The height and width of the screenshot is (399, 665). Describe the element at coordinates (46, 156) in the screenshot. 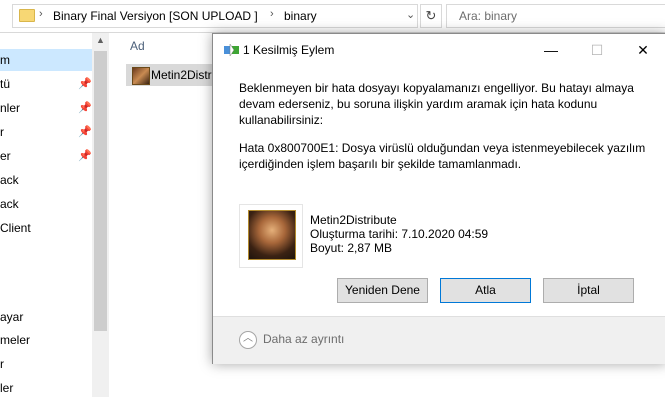

I see `nav-item: er 📌` at that location.